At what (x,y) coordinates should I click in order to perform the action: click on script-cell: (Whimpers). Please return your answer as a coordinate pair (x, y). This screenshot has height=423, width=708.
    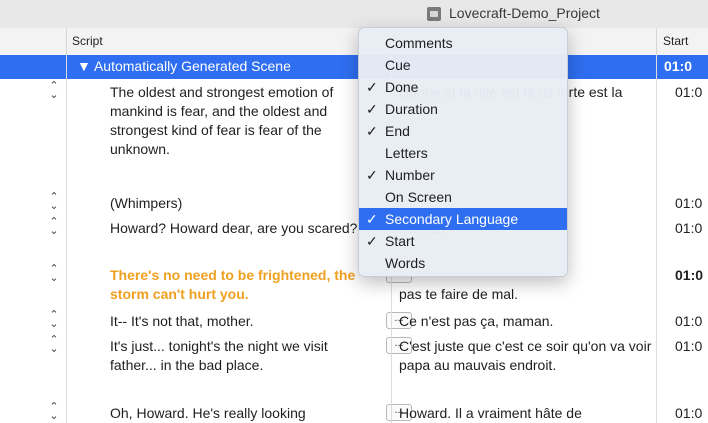
    Looking at the image, I should click on (146, 203).